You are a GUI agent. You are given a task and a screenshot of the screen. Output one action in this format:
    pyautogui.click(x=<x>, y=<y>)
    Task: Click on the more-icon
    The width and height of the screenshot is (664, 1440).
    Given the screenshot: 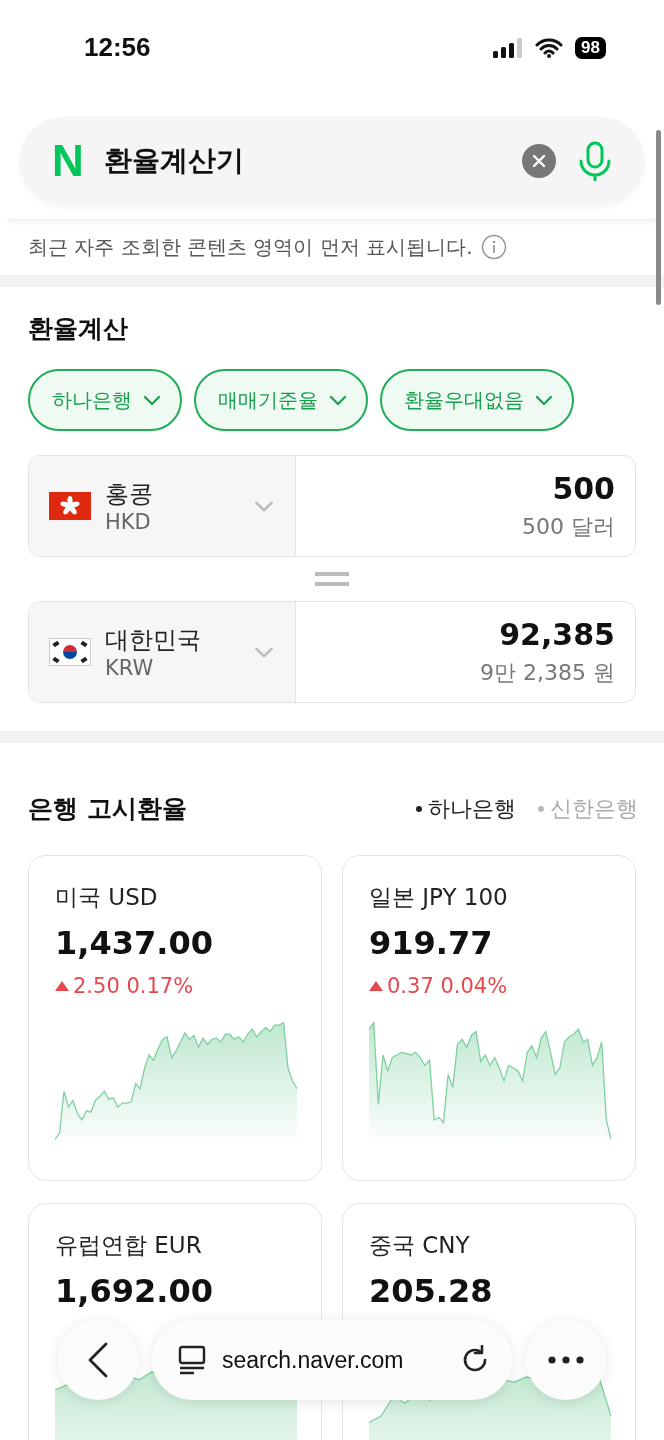 What is the action you would take?
    pyautogui.click(x=566, y=1360)
    